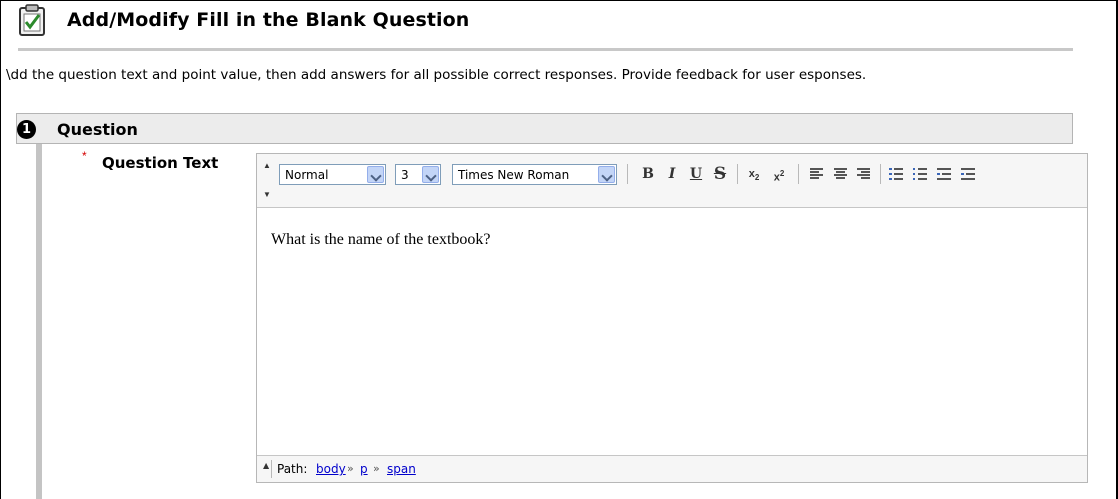 The height and width of the screenshot is (499, 1118). I want to click on italic-button: I, so click(672, 174).